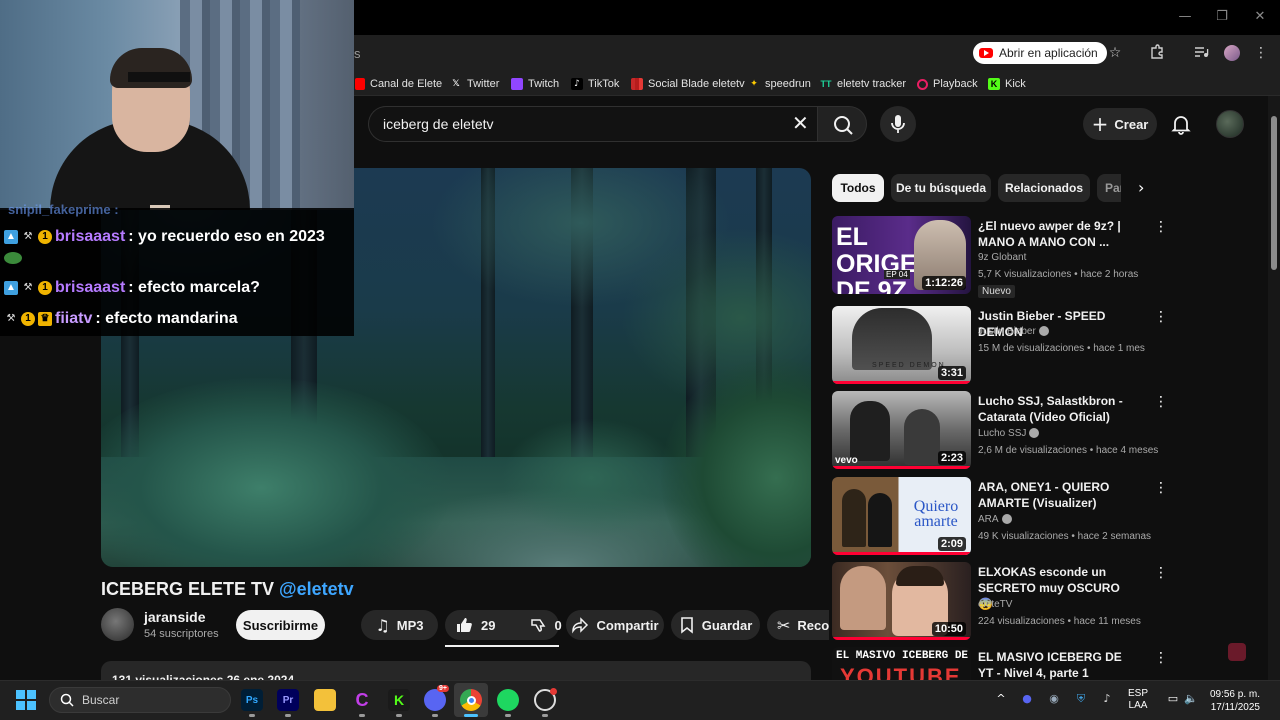  I want to click on tray-steam-icon: ◉, so click(1054, 699).